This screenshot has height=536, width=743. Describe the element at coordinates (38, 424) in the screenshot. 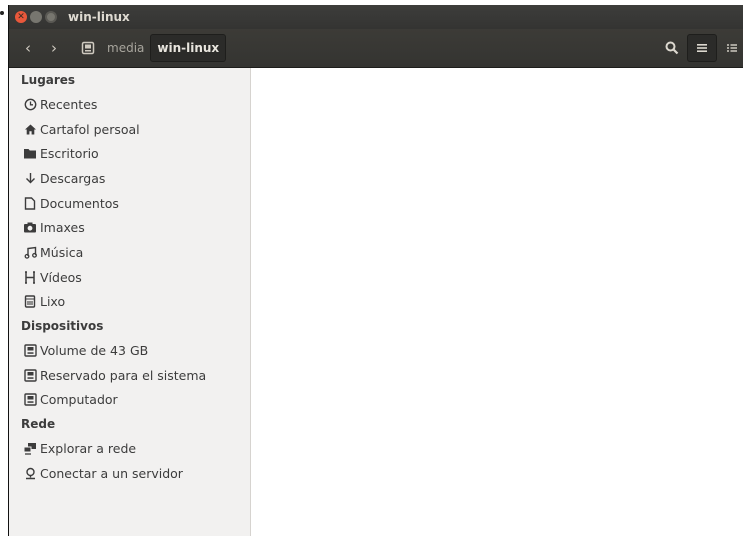

I see `sidebar-section-network: Rede` at that location.